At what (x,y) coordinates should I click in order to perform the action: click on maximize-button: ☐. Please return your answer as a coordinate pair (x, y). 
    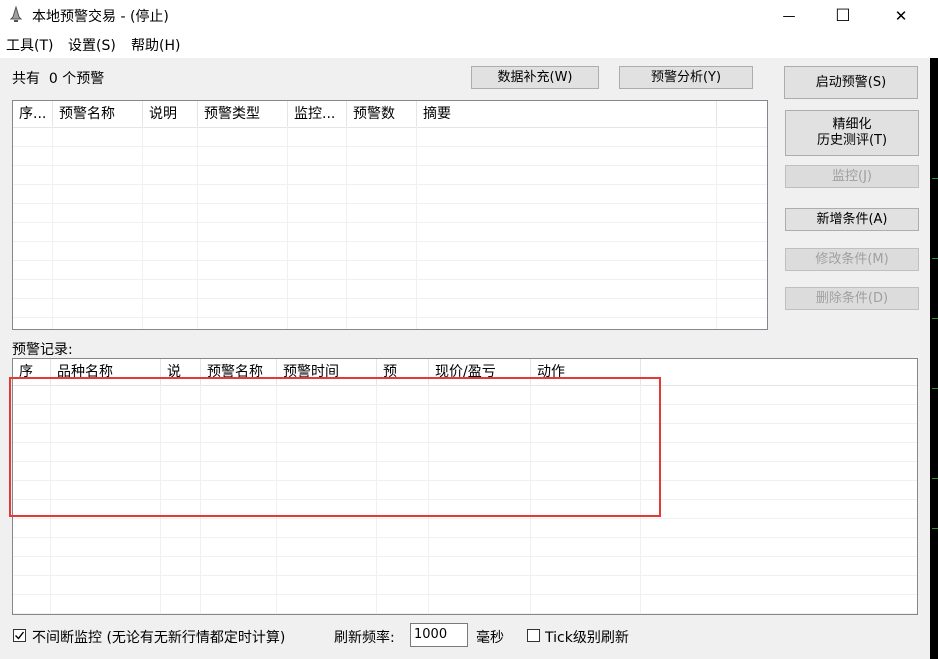
    Looking at the image, I should click on (843, 16).